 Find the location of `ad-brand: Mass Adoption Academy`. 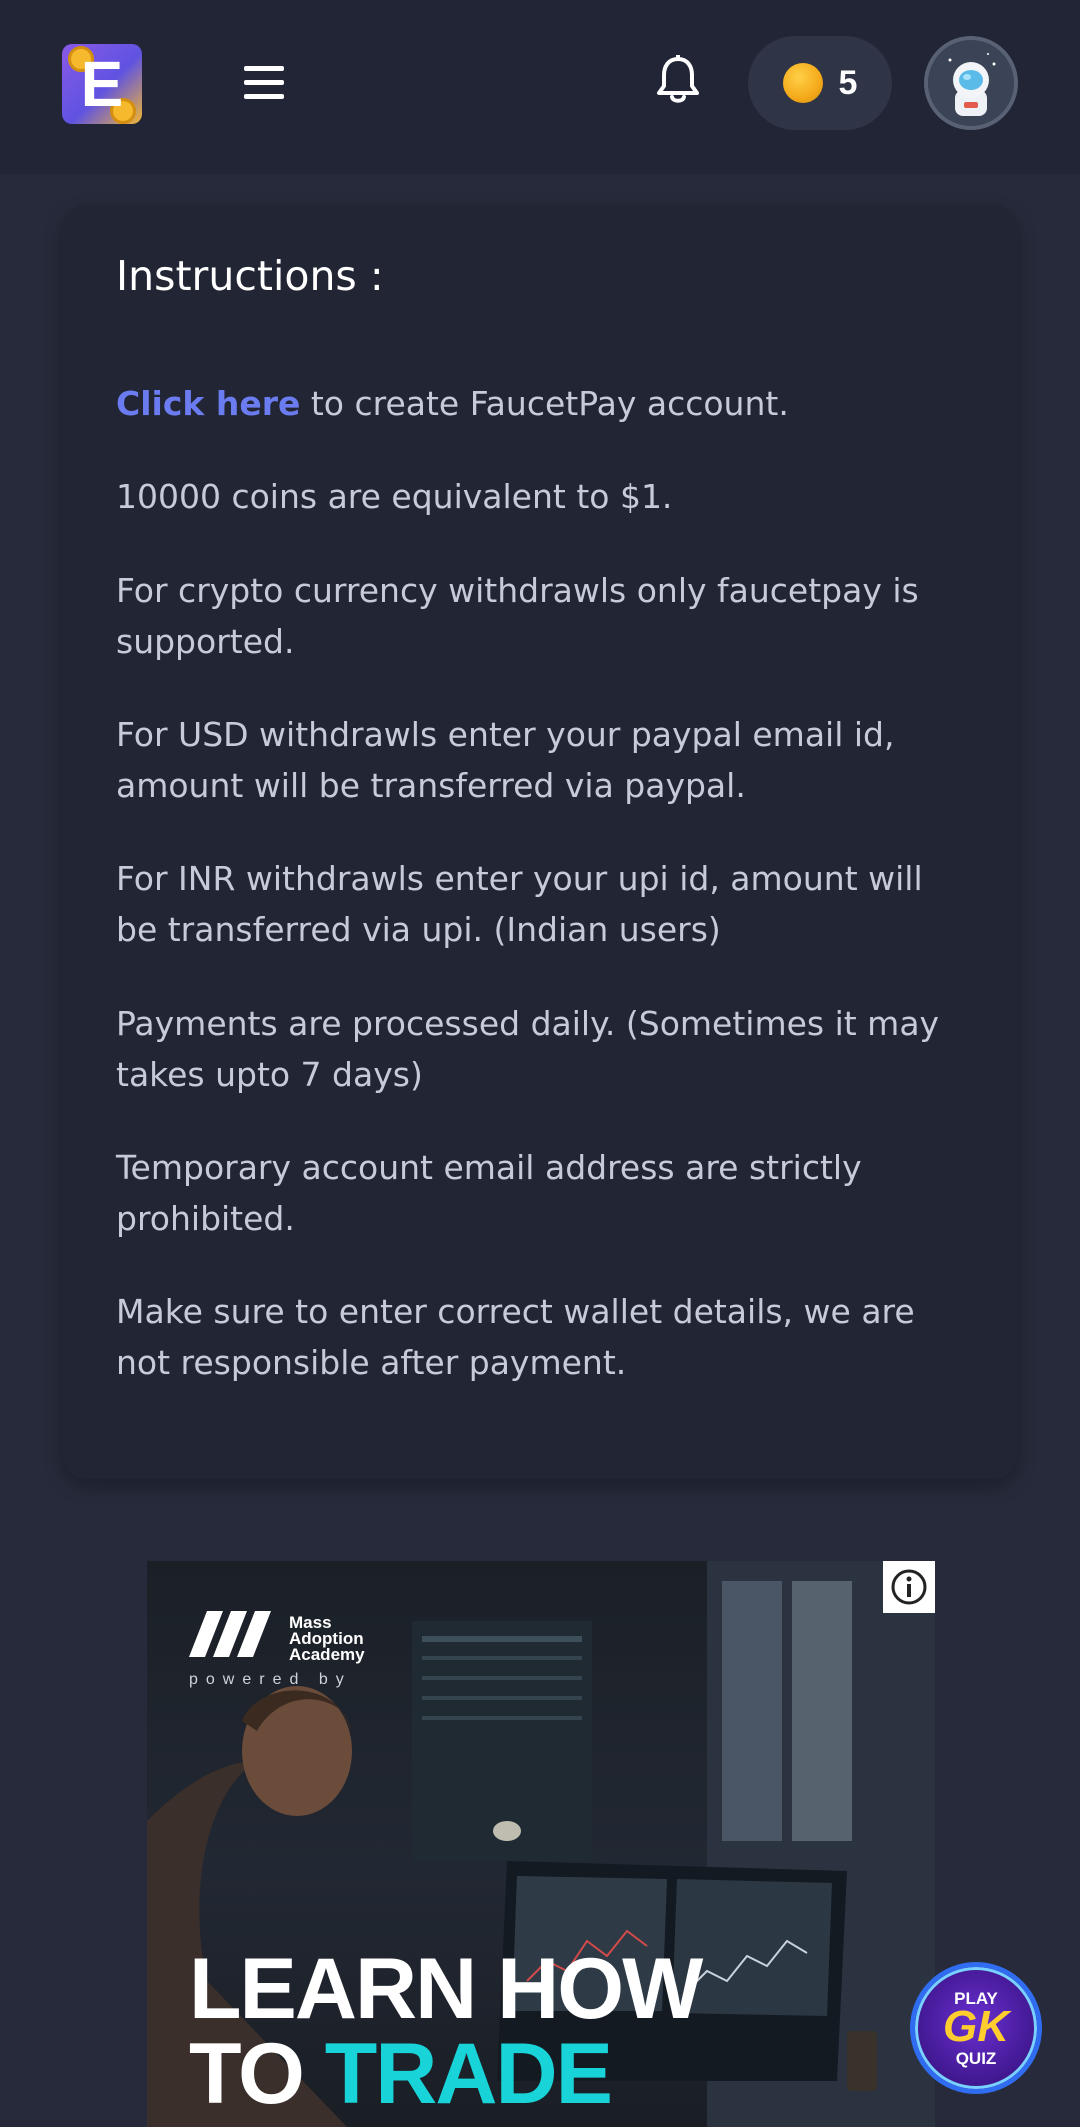

ad-brand: Mass Adoption Academy is located at coordinates (284, 1637).